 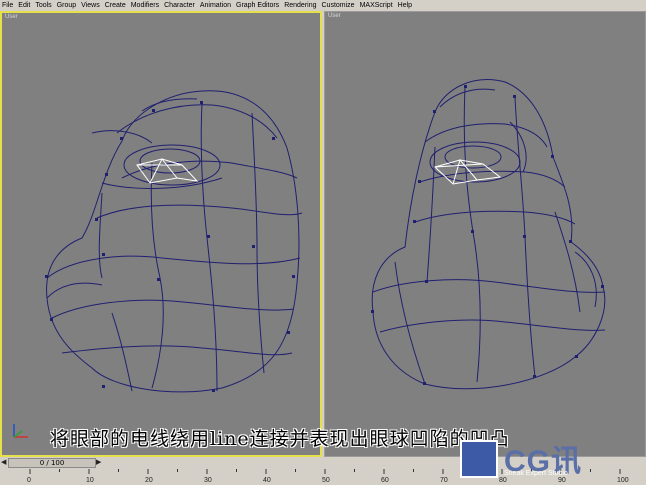 What do you see at coordinates (208, 480) in the screenshot?
I see `ruler-tick-label: 30` at bounding box center [208, 480].